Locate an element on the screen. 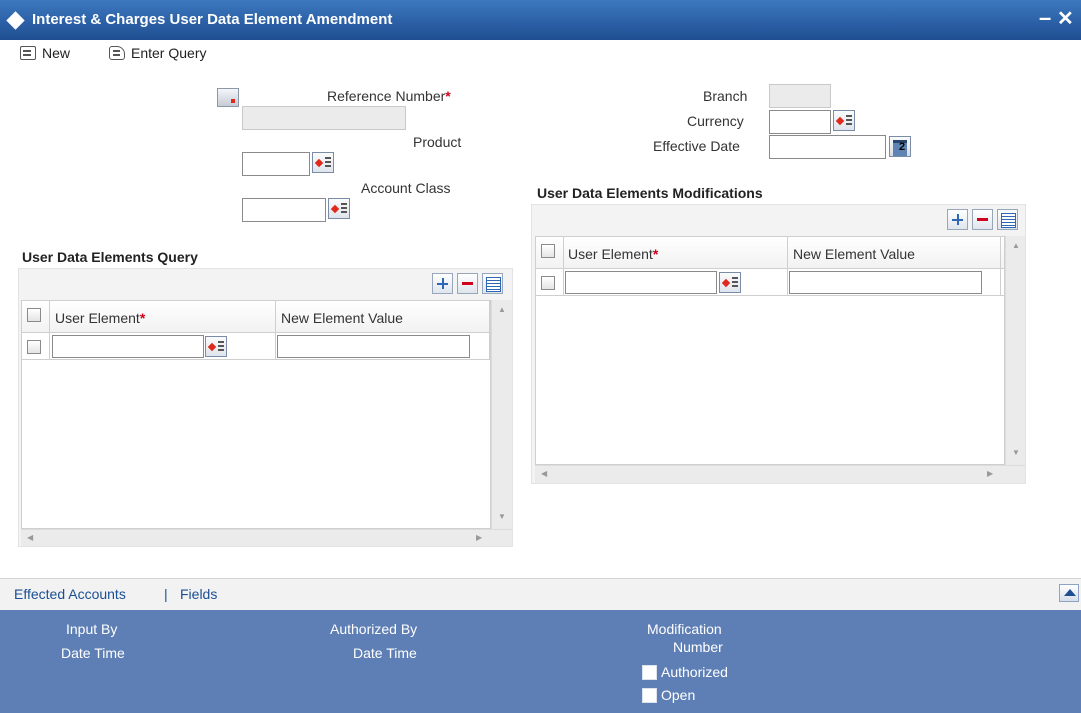 The image size is (1081, 713). mod-grid-title: User Data Elements Modifications is located at coordinates (650, 193).